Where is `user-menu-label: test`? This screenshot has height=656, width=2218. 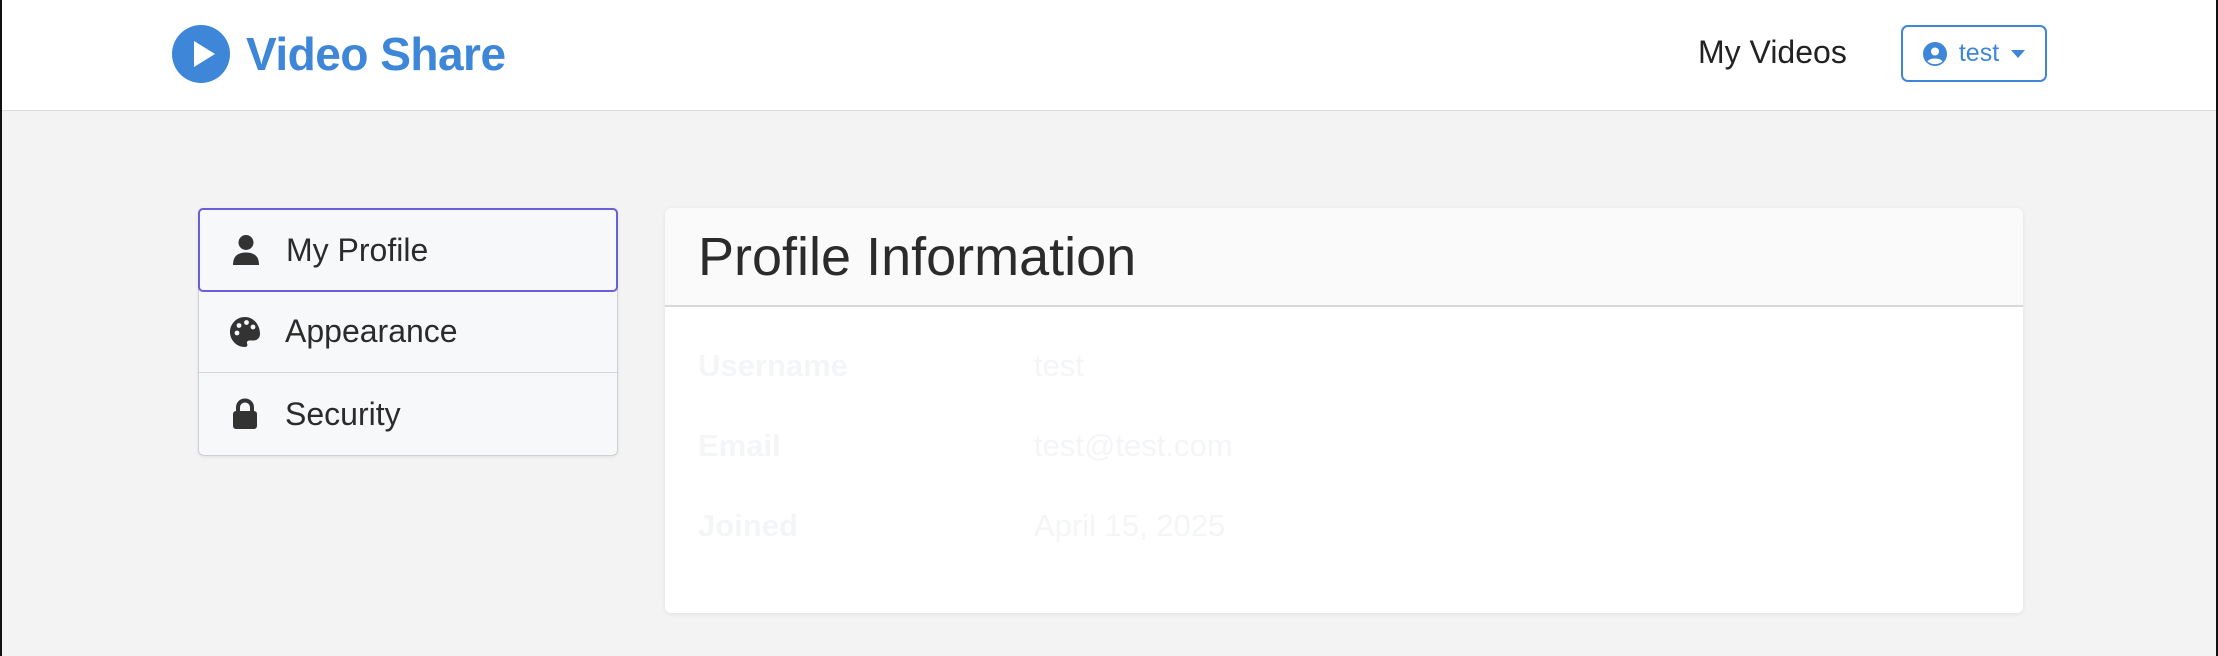 user-menu-label: test is located at coordinates (1979, 53).